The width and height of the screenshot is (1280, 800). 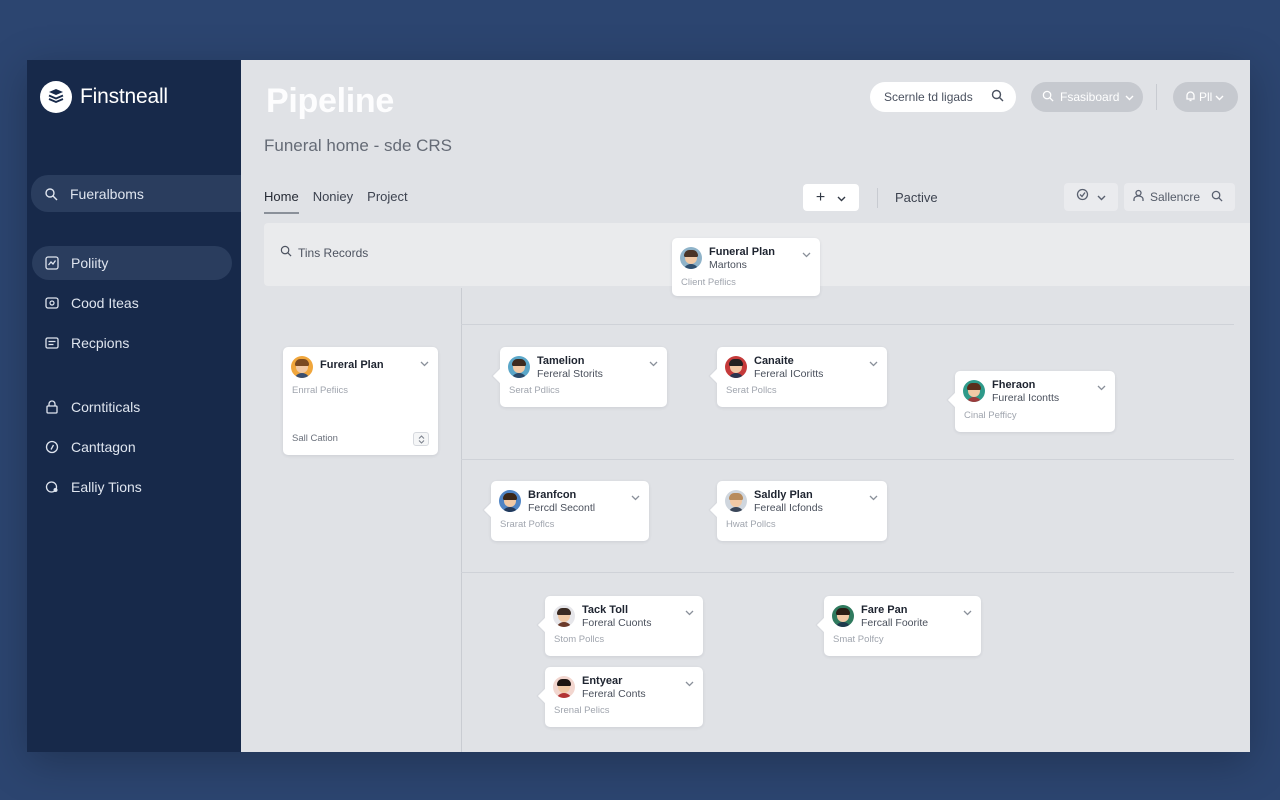 I want to click on pipeline-card: Entyear Fereral Conts Srenal Pelics, so click(x=620, y=697).